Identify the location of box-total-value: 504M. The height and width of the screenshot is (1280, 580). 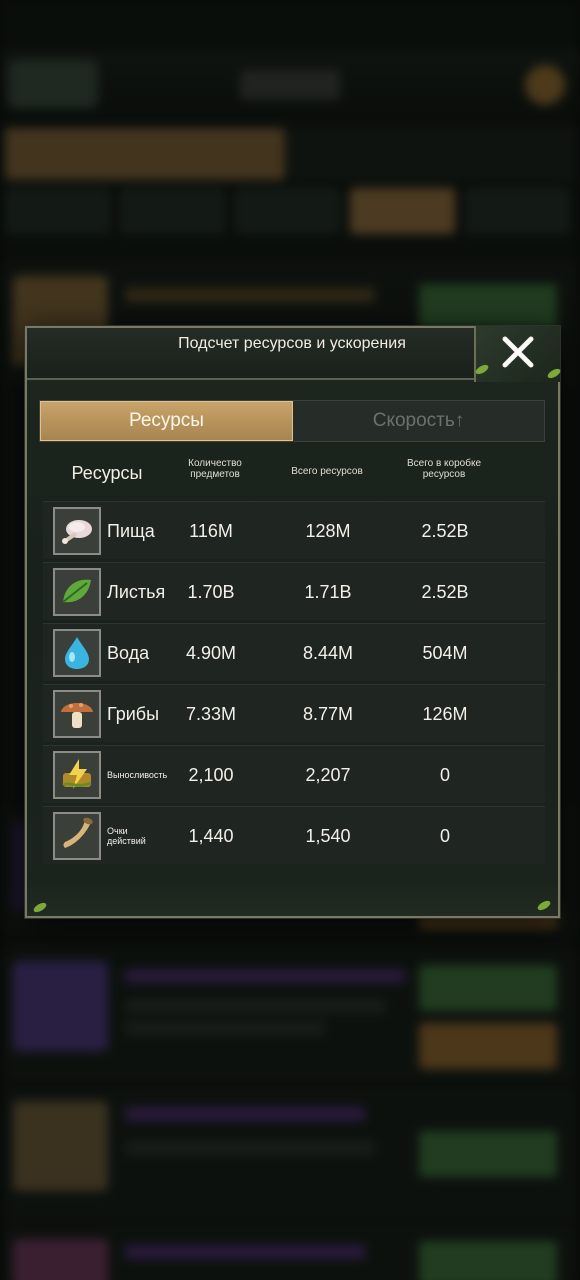
(445, 652).